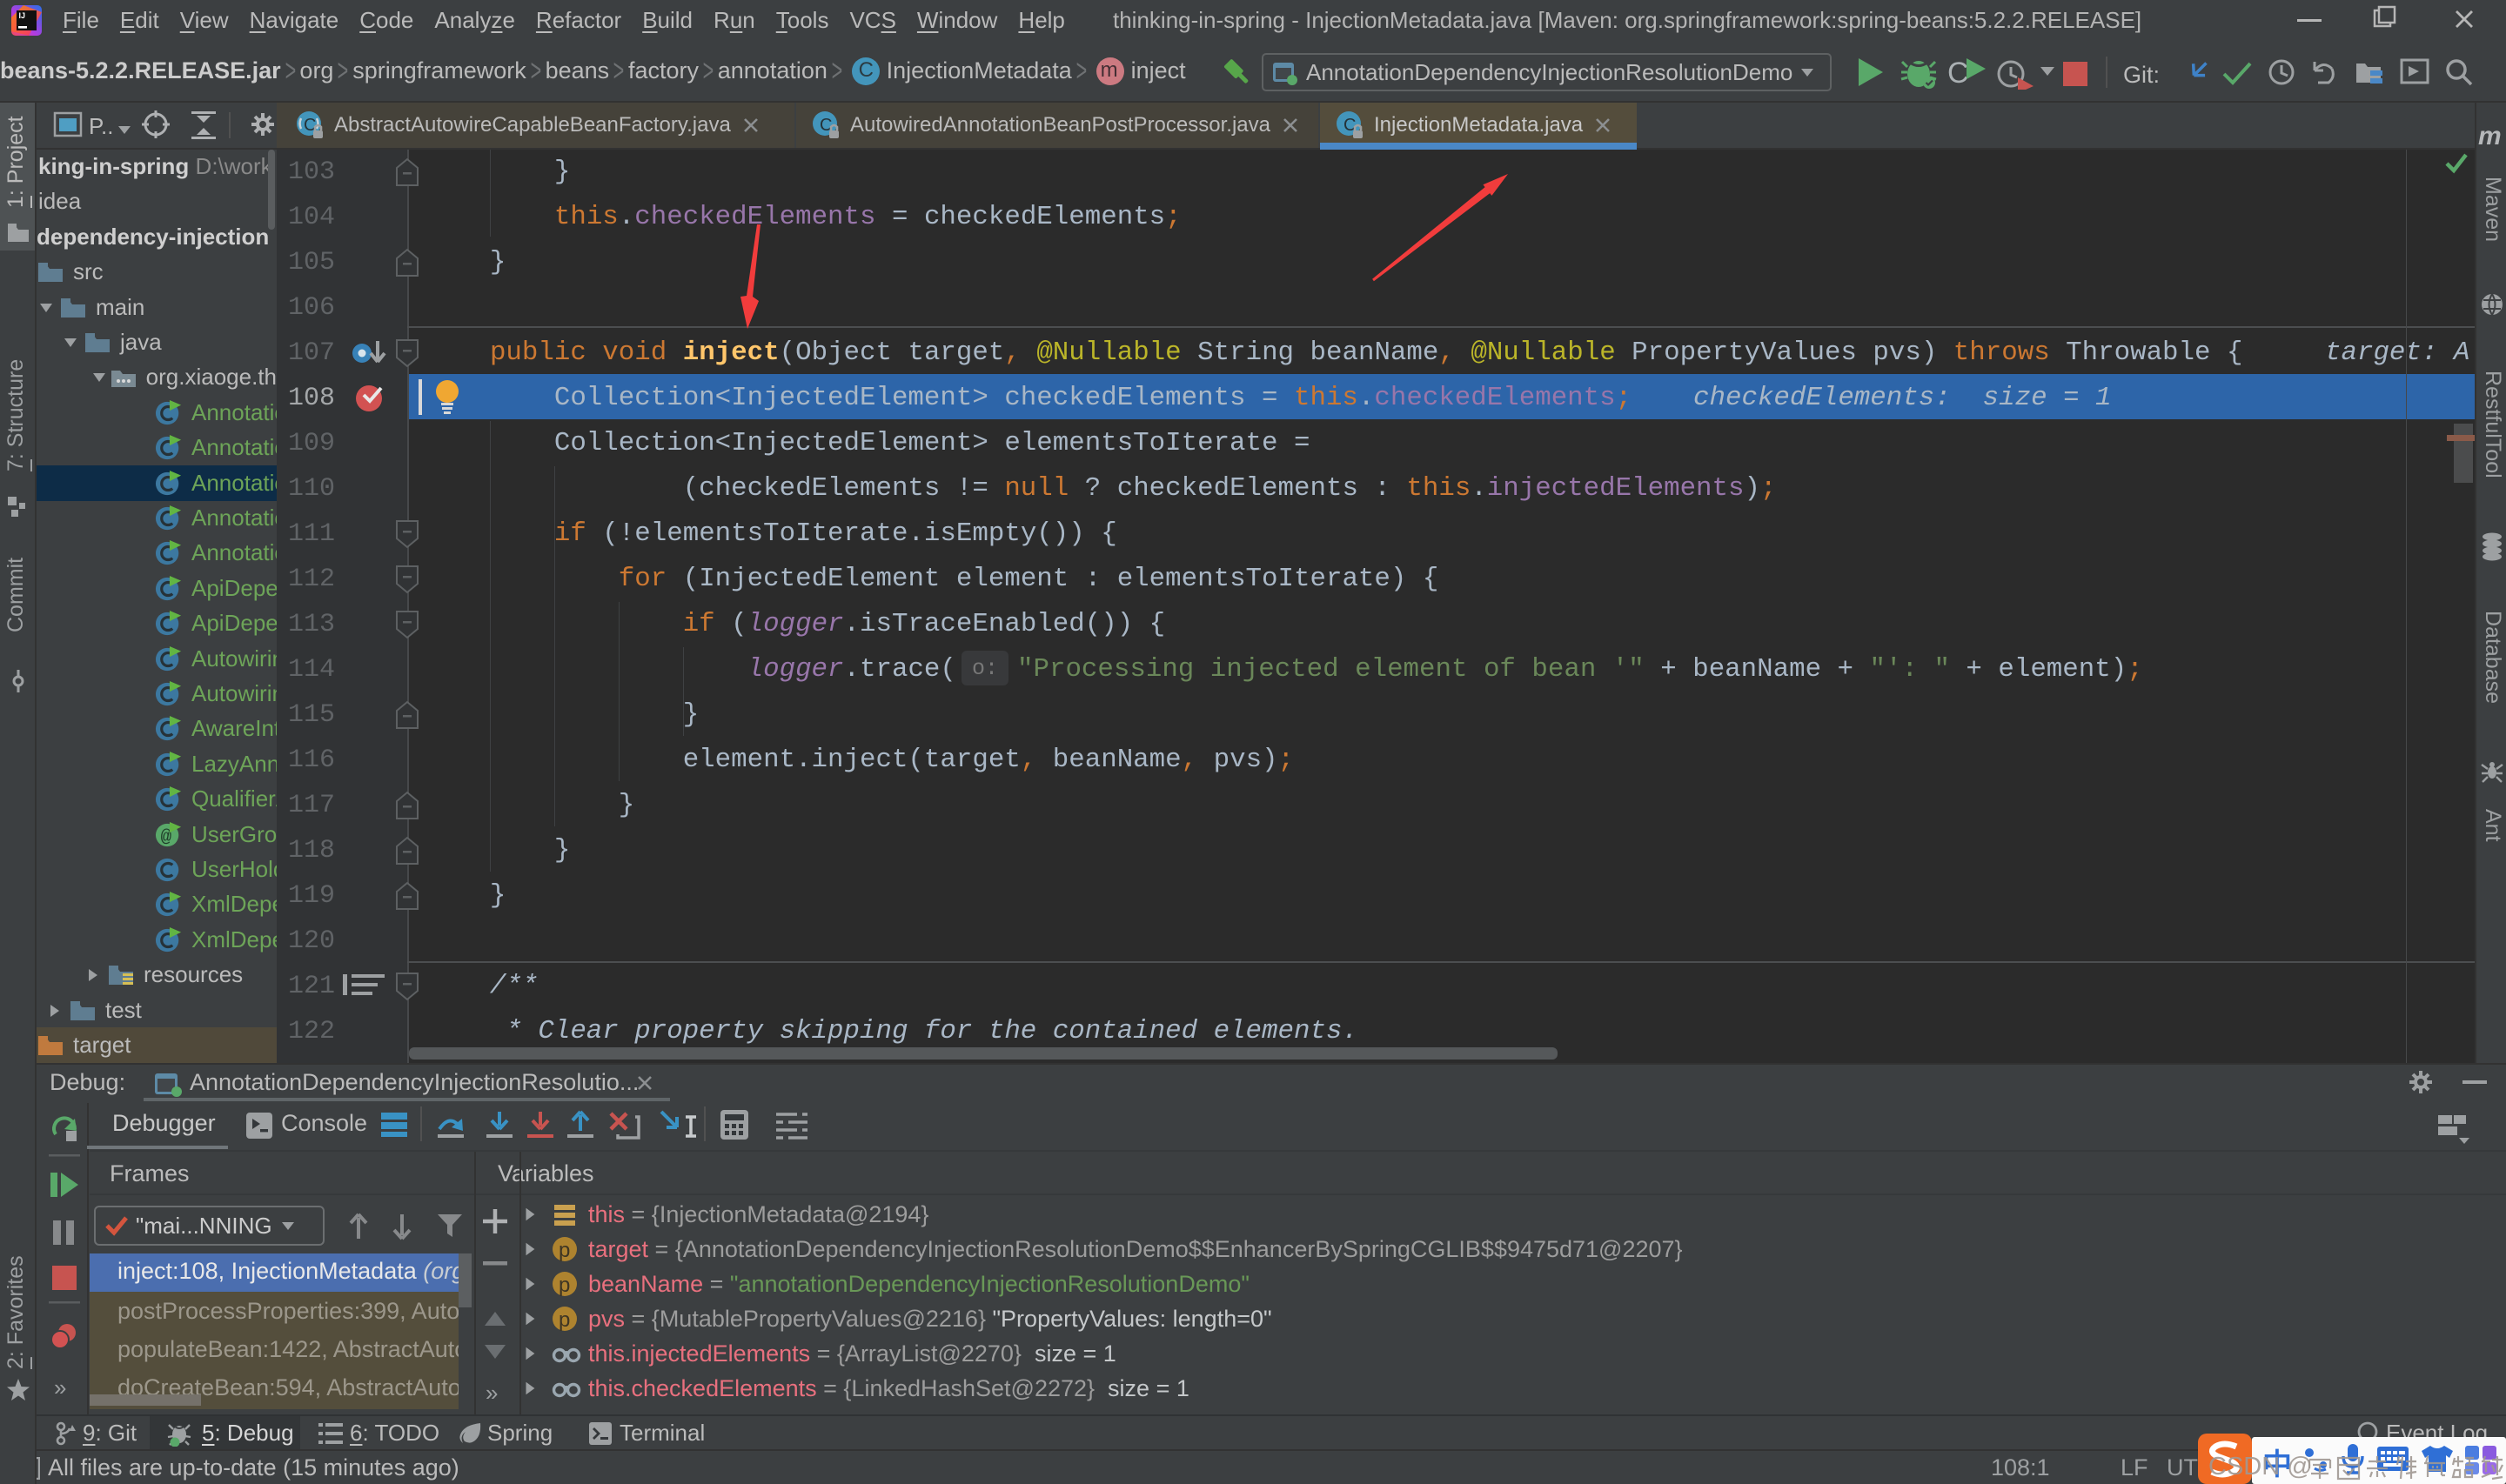  Describe the element at coordinates (22, 16) in the screenshot. I see `svg-text: IJ` at that location.